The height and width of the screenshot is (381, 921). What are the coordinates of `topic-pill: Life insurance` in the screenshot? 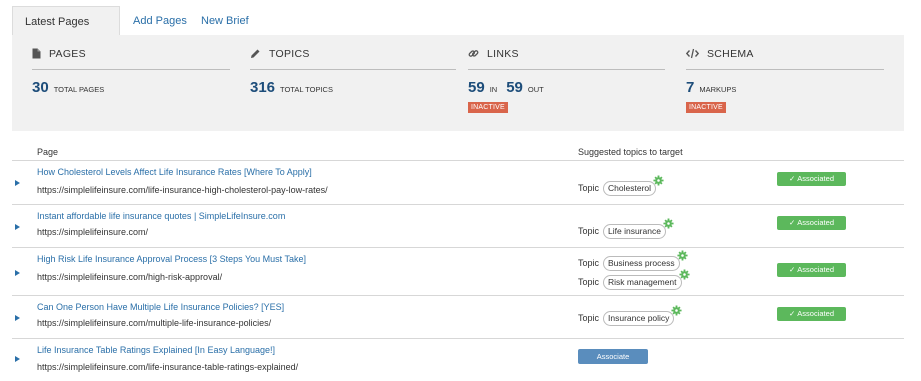 It's located at (638, 228).